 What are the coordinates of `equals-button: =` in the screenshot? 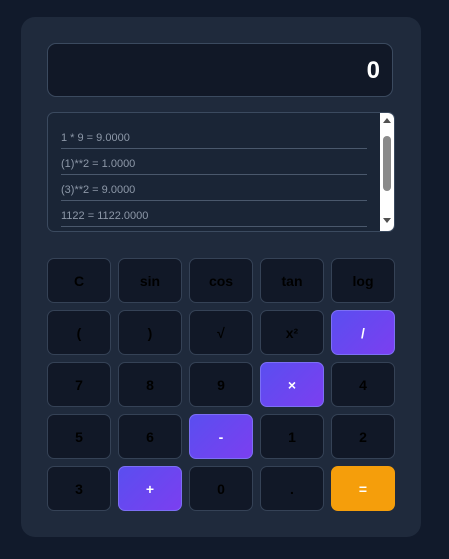 It's located at (363, 488).